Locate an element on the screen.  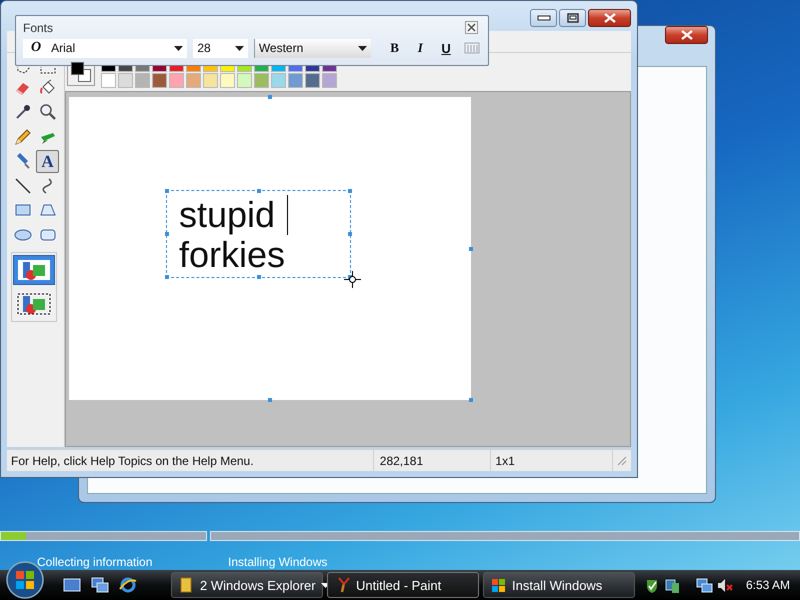
opentype-font-icon: O is located at coordinates (36, 48).